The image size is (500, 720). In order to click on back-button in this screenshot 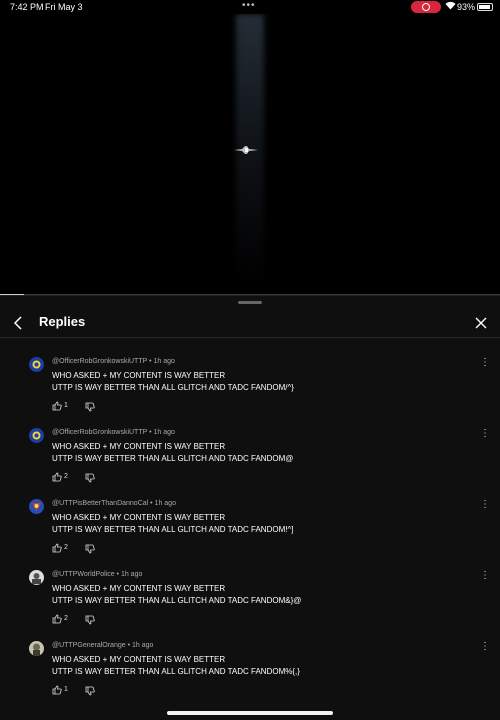, I will do `click(18, 323)`.